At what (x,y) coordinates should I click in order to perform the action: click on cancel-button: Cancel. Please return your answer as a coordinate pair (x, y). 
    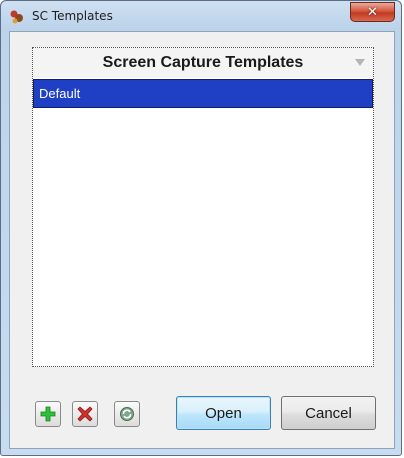
    Looking at the image, I should click on (328, 413).